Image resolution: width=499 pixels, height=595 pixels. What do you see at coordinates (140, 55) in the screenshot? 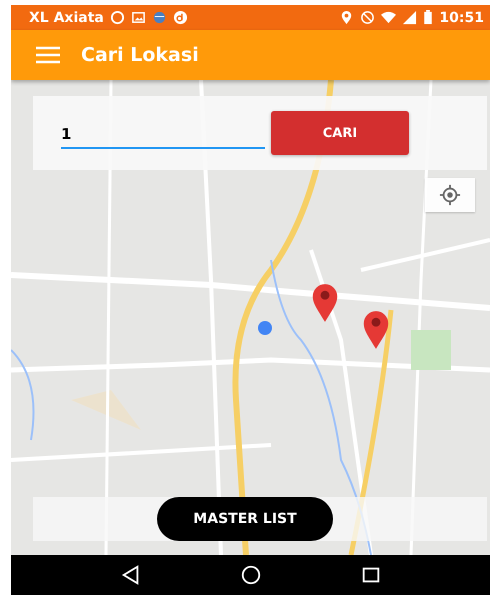
I see `app-title: Cari Lokasi` at bounding box center [140, 55].